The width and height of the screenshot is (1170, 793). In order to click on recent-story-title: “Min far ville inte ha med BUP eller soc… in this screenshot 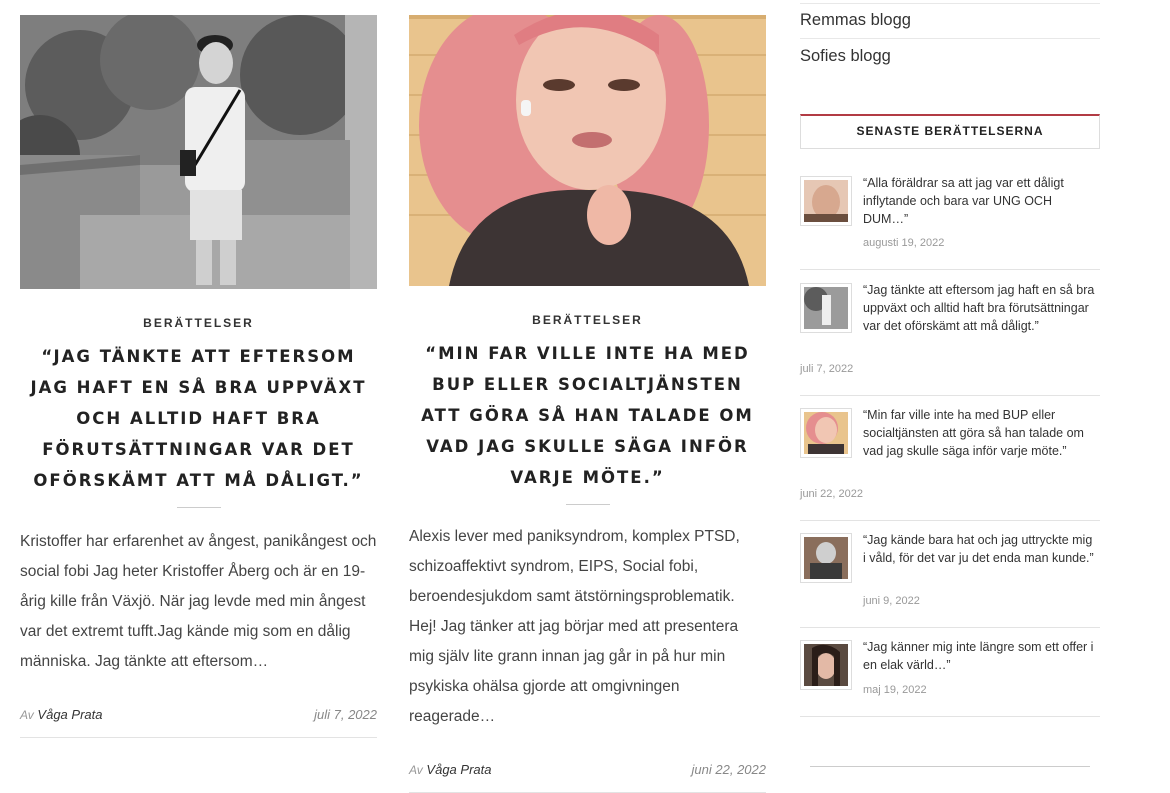, I will do `click(979, 433)`.